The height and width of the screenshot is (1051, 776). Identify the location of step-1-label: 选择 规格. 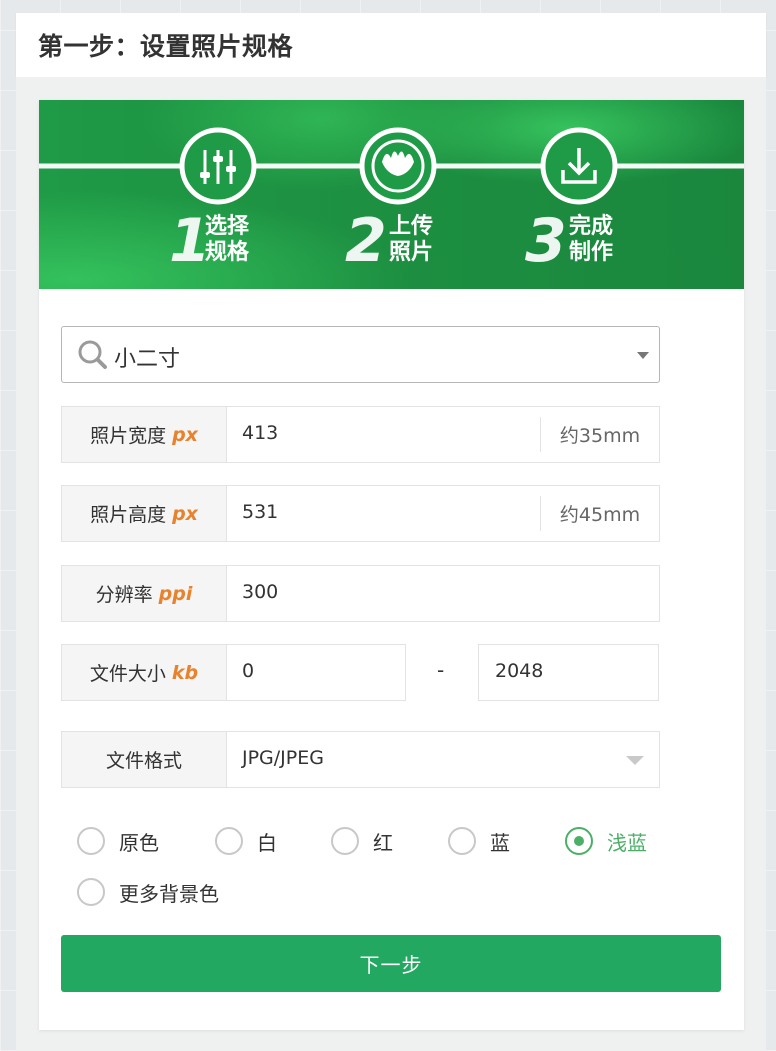
(227, 240).